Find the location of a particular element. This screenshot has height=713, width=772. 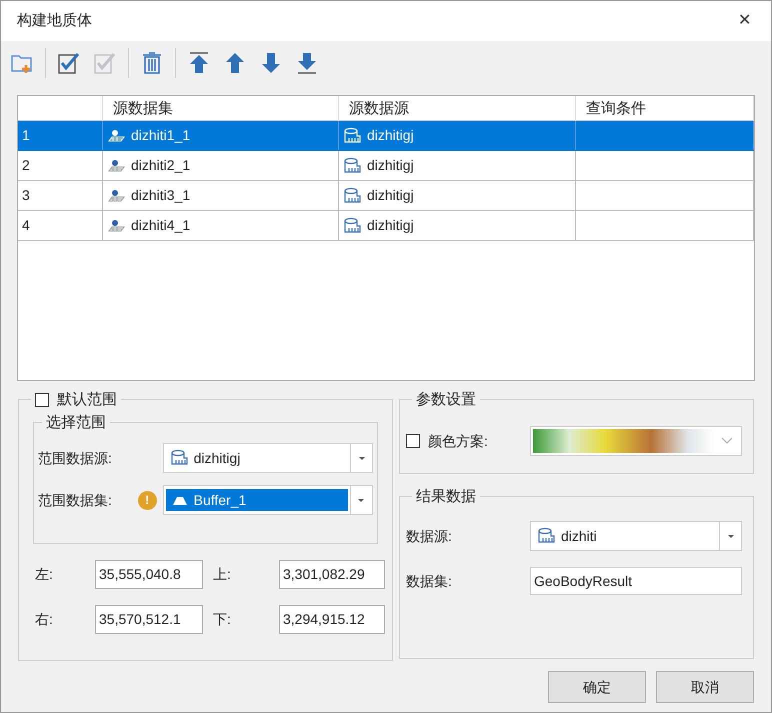

table-row: 1 dizhiti1_1 dizhitigj is located at coordinates (386, 136).